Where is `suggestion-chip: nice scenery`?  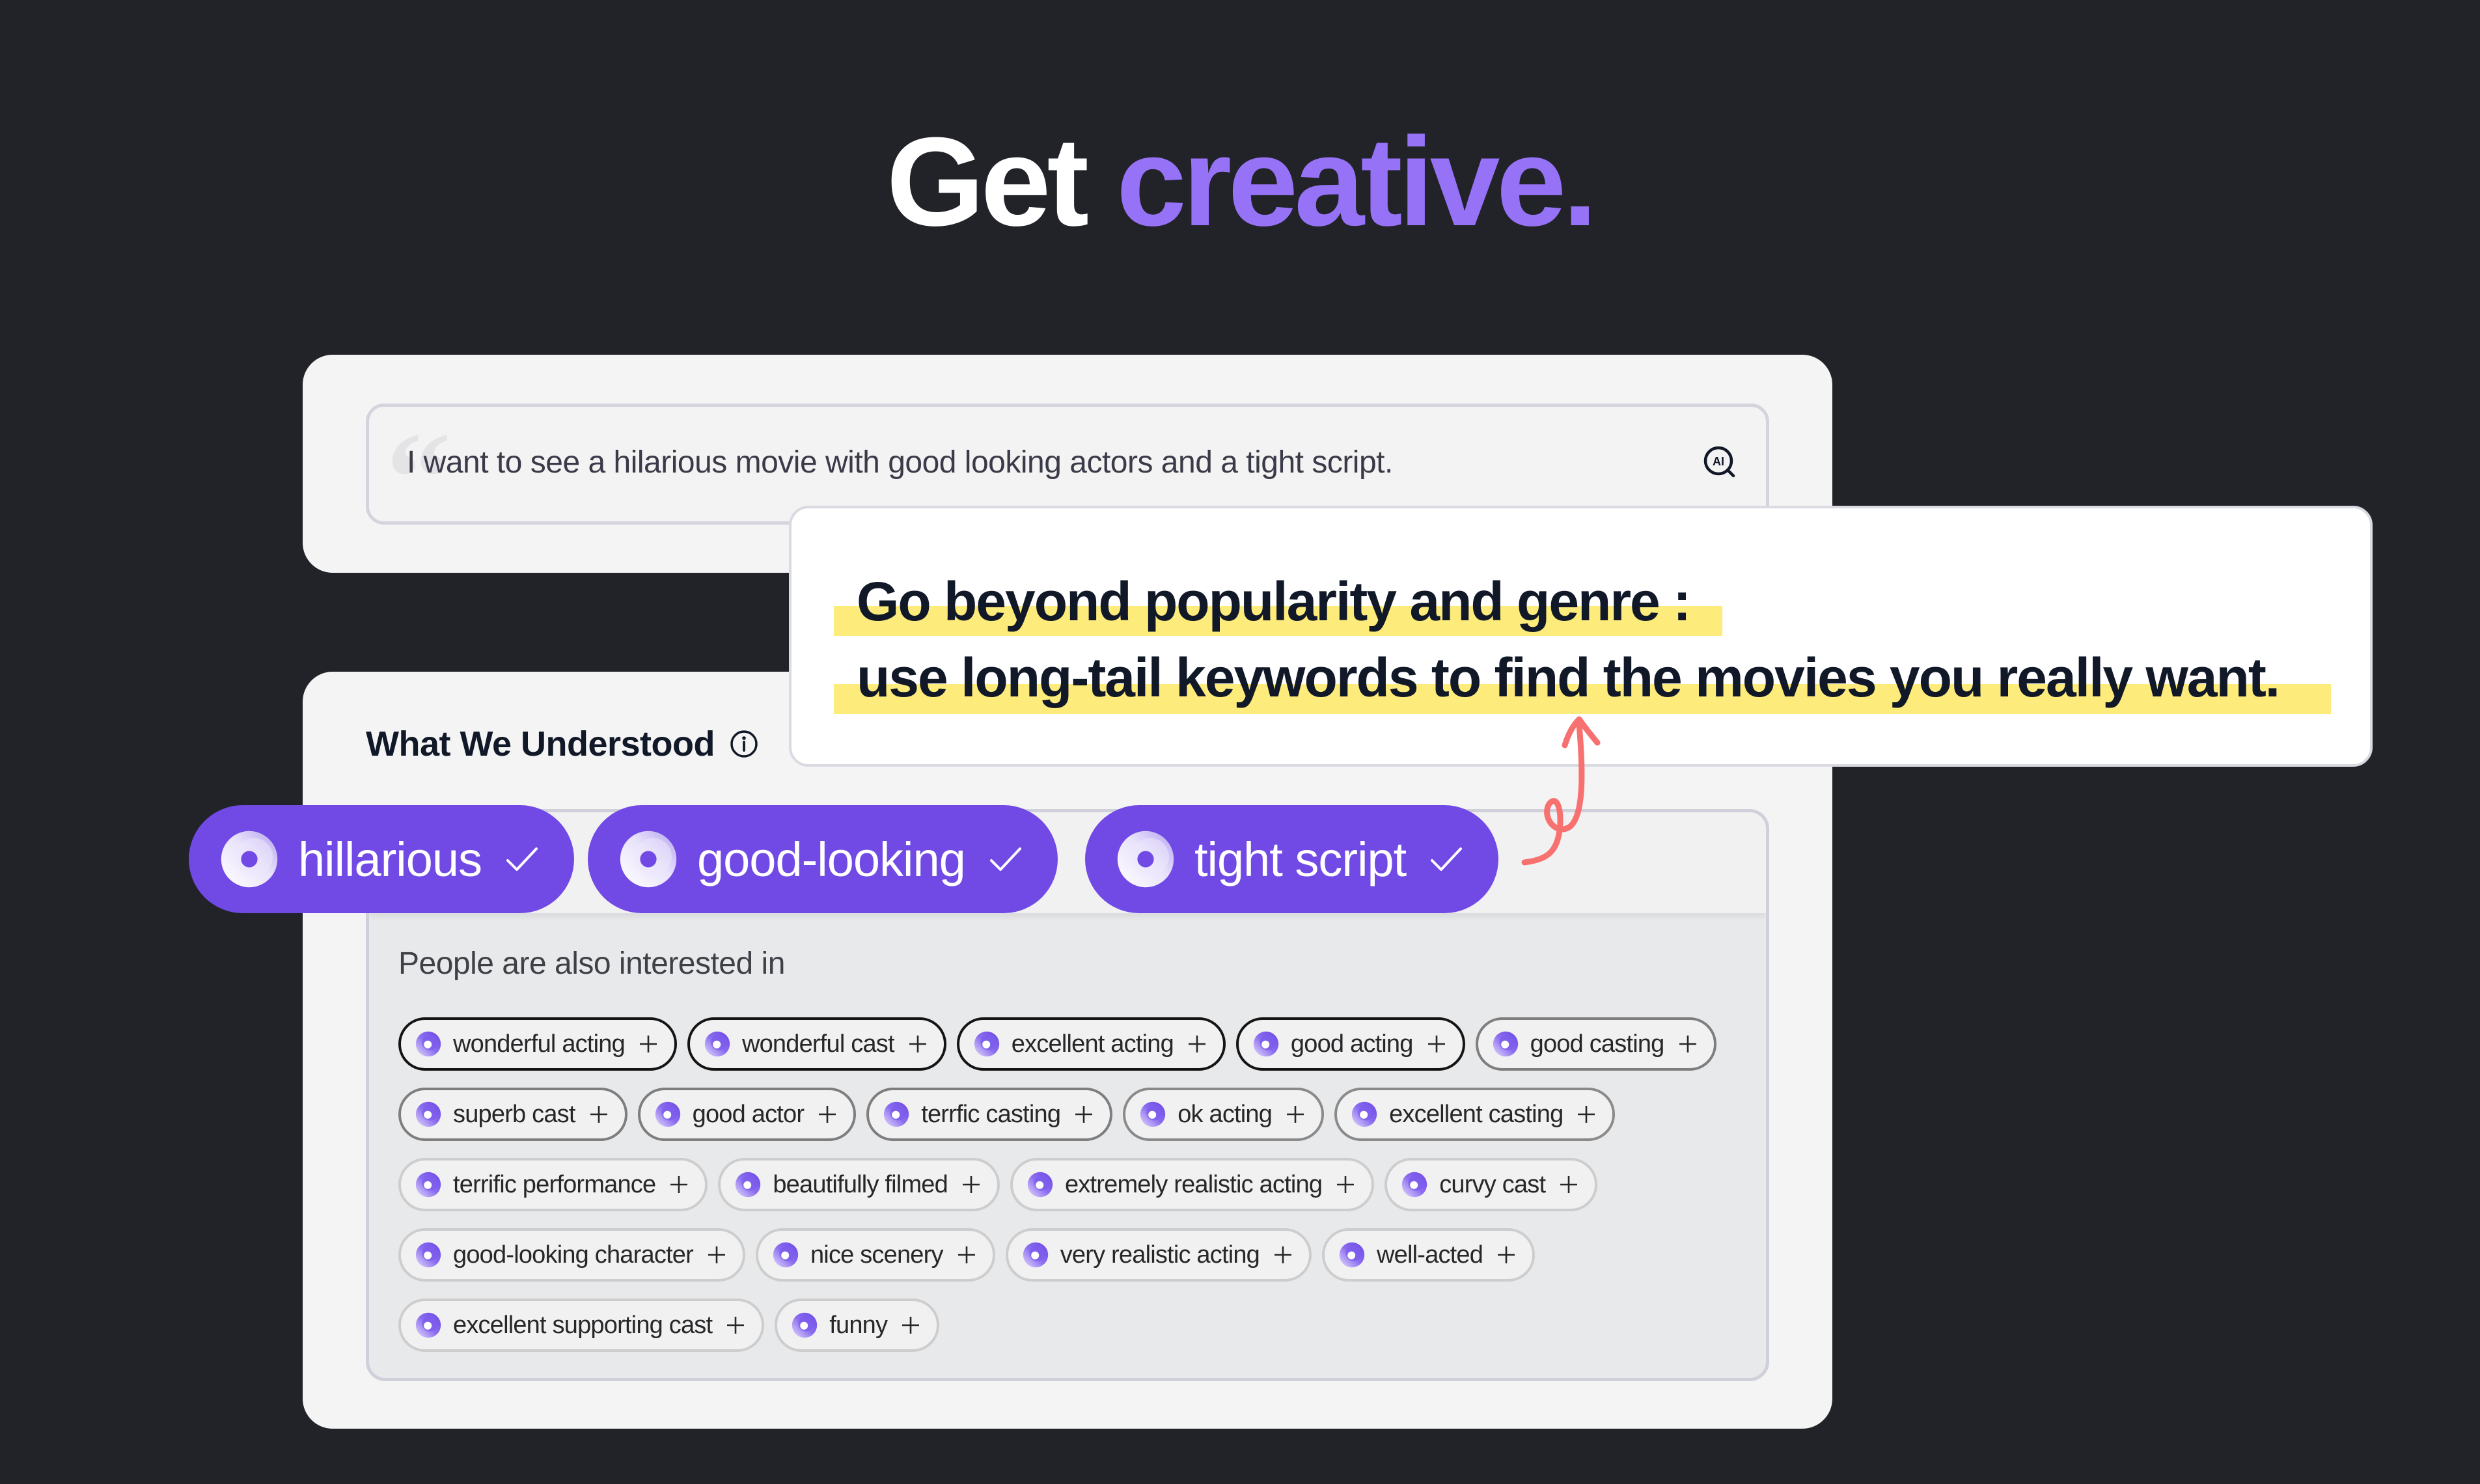
suggestion-chip: nice scenery is located at coordinates (875, 1255).